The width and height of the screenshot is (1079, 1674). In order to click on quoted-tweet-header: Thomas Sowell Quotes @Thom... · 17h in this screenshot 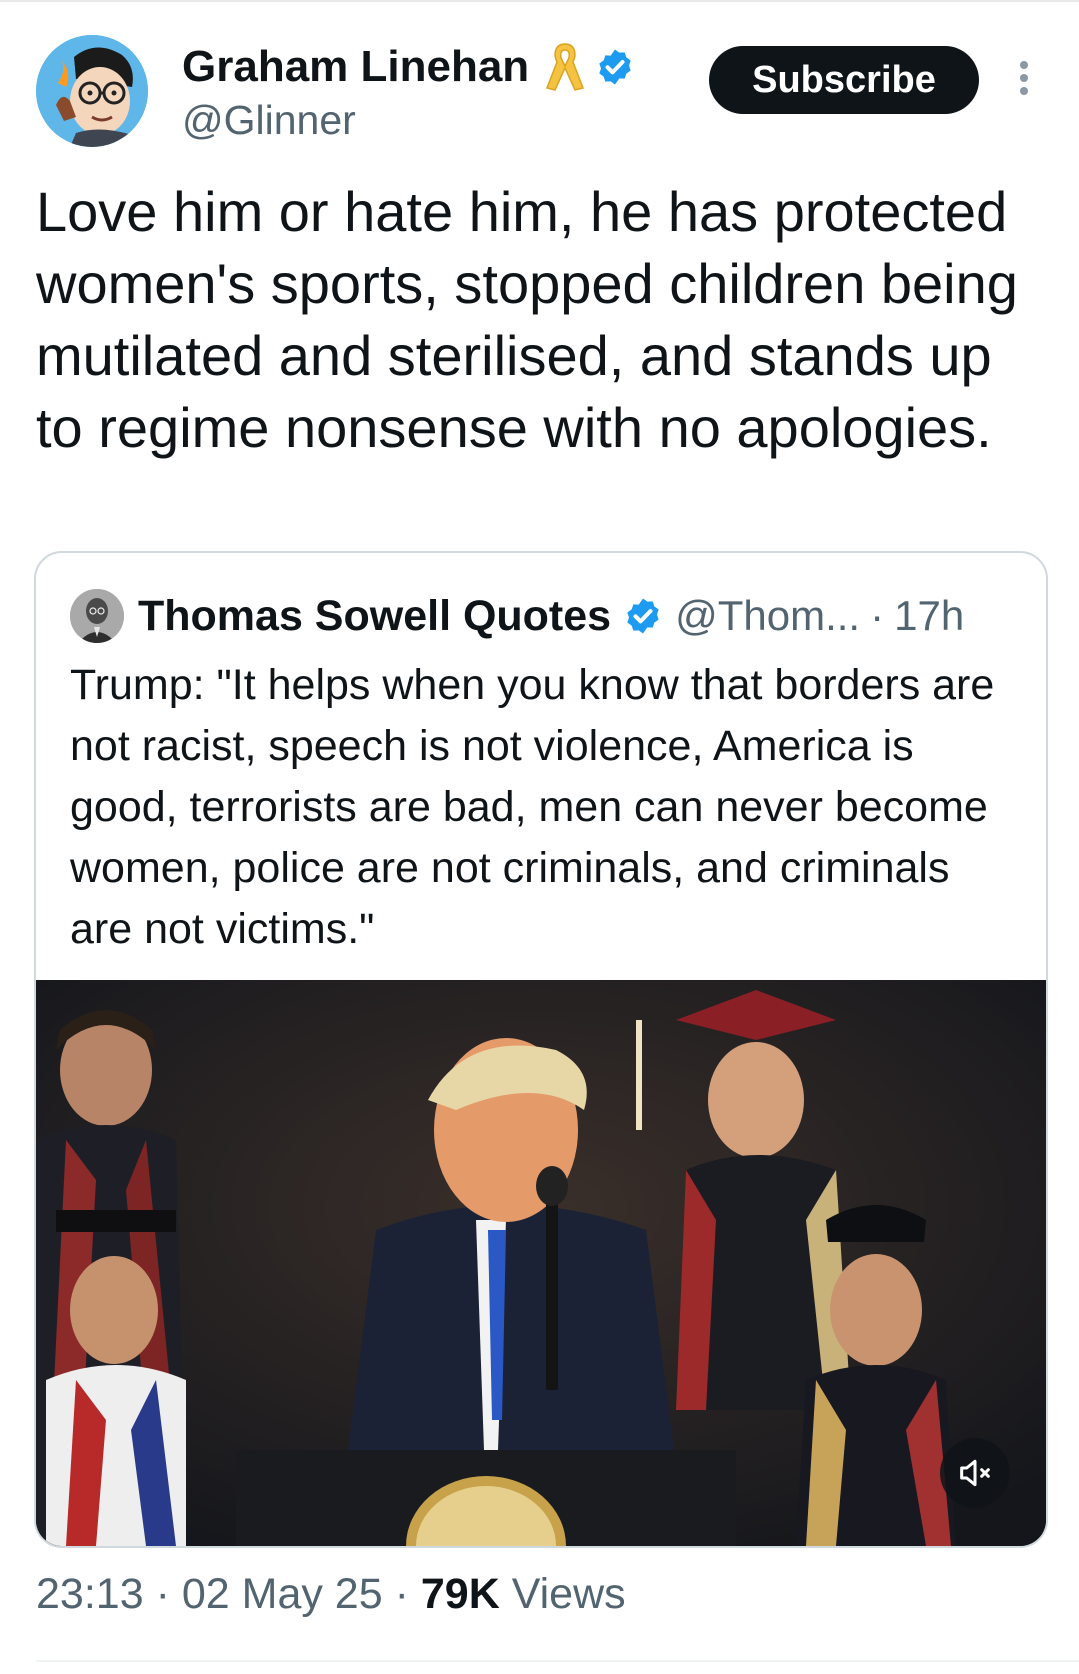, I will do `click(517, 616)`.